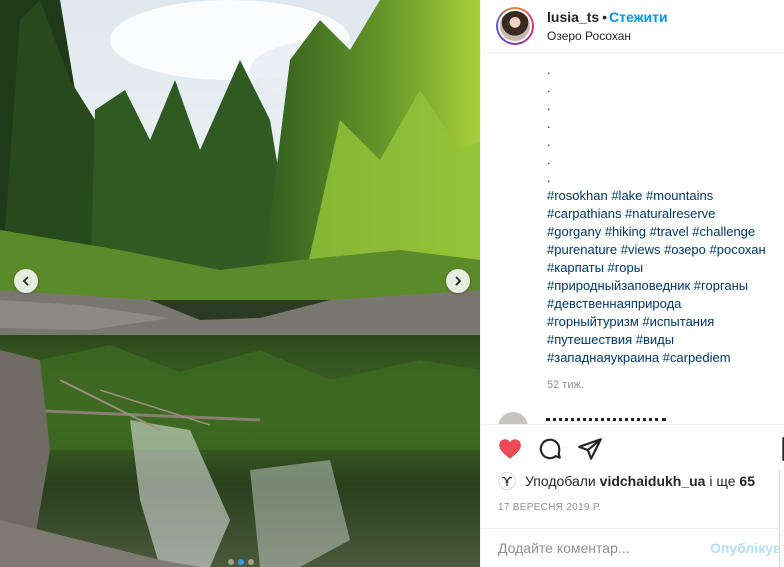 Image resolution: width=784 pixels, height=567 pixels. I want to click on avatar-story-ring, so click(515, 26).